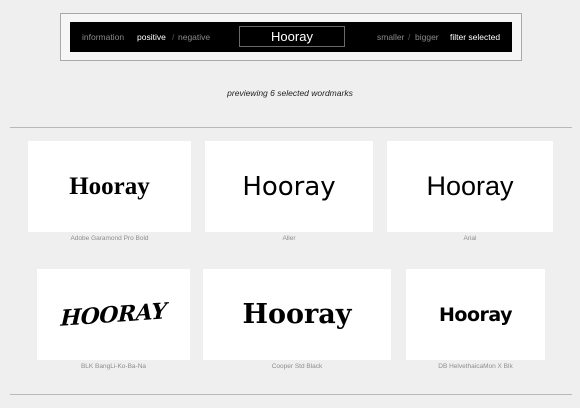 This screenshot has width=580, height=408. I want to click on bottom-divider, so click(291, 394).